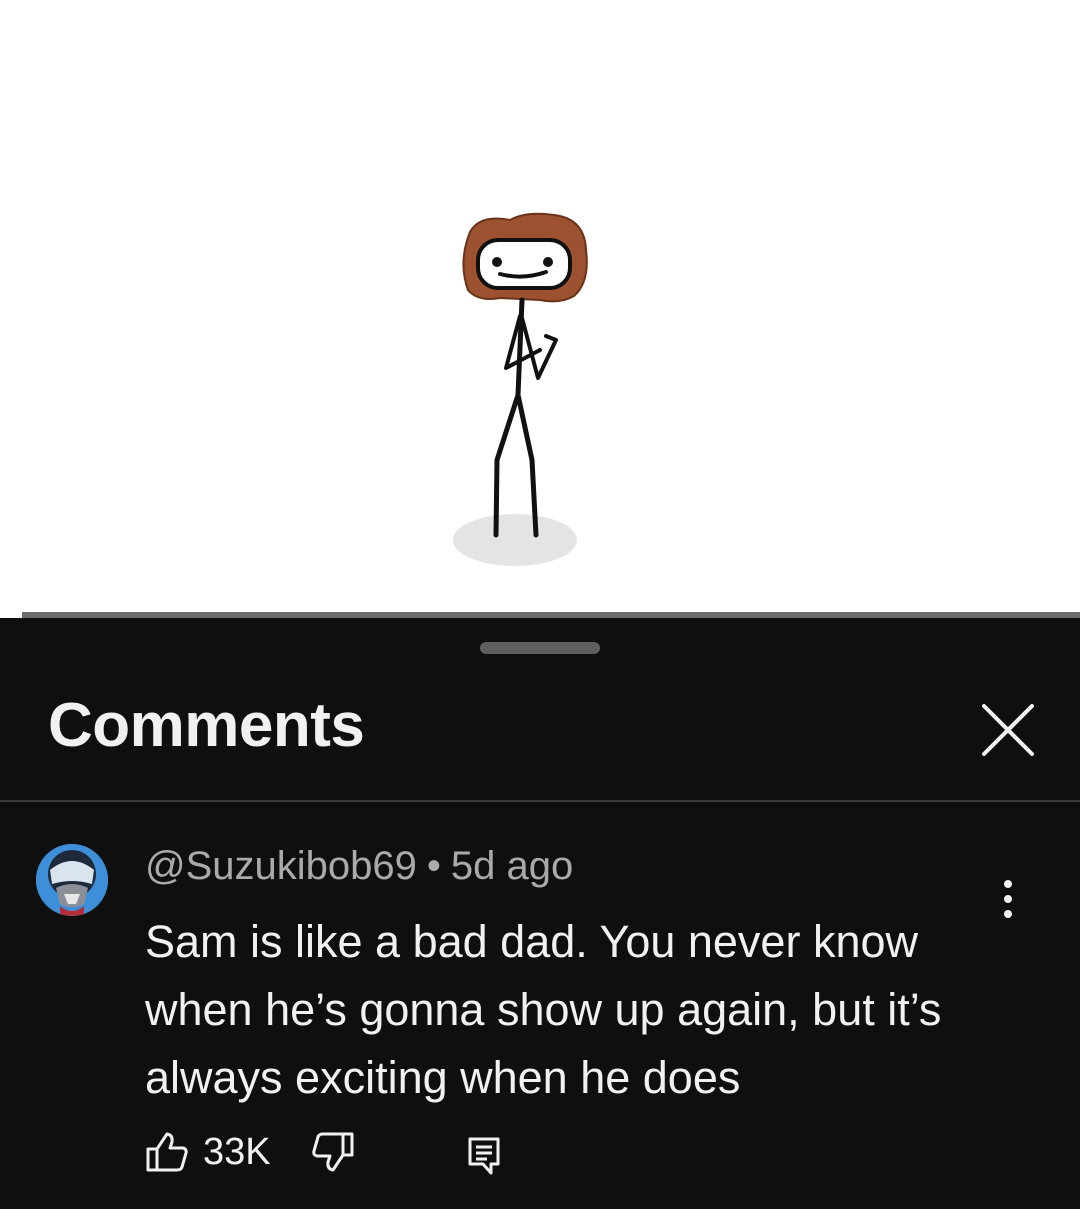  I want to click on user-avatar-image, so click(72, 880).